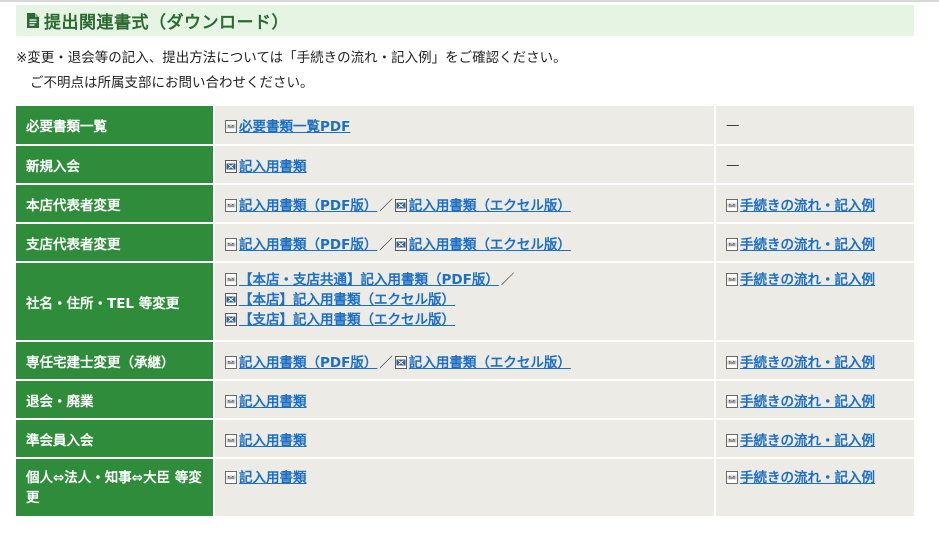 The image size is (939, 543). What do you see at coordinates (469, 1) in the screenshot?
I see `top-divider` at bounding box center [469, 1].